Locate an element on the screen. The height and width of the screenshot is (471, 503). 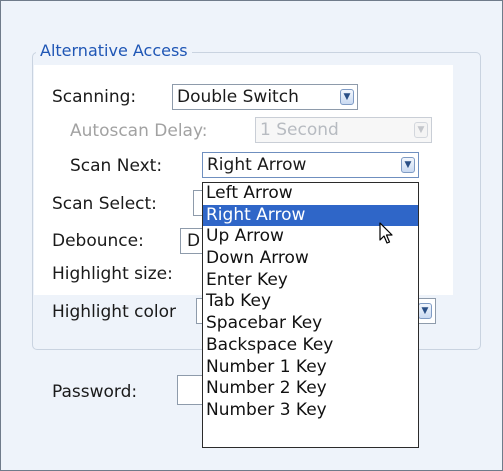
autoscan-delay-value: 1 Second is located at coordinates (299, 130).